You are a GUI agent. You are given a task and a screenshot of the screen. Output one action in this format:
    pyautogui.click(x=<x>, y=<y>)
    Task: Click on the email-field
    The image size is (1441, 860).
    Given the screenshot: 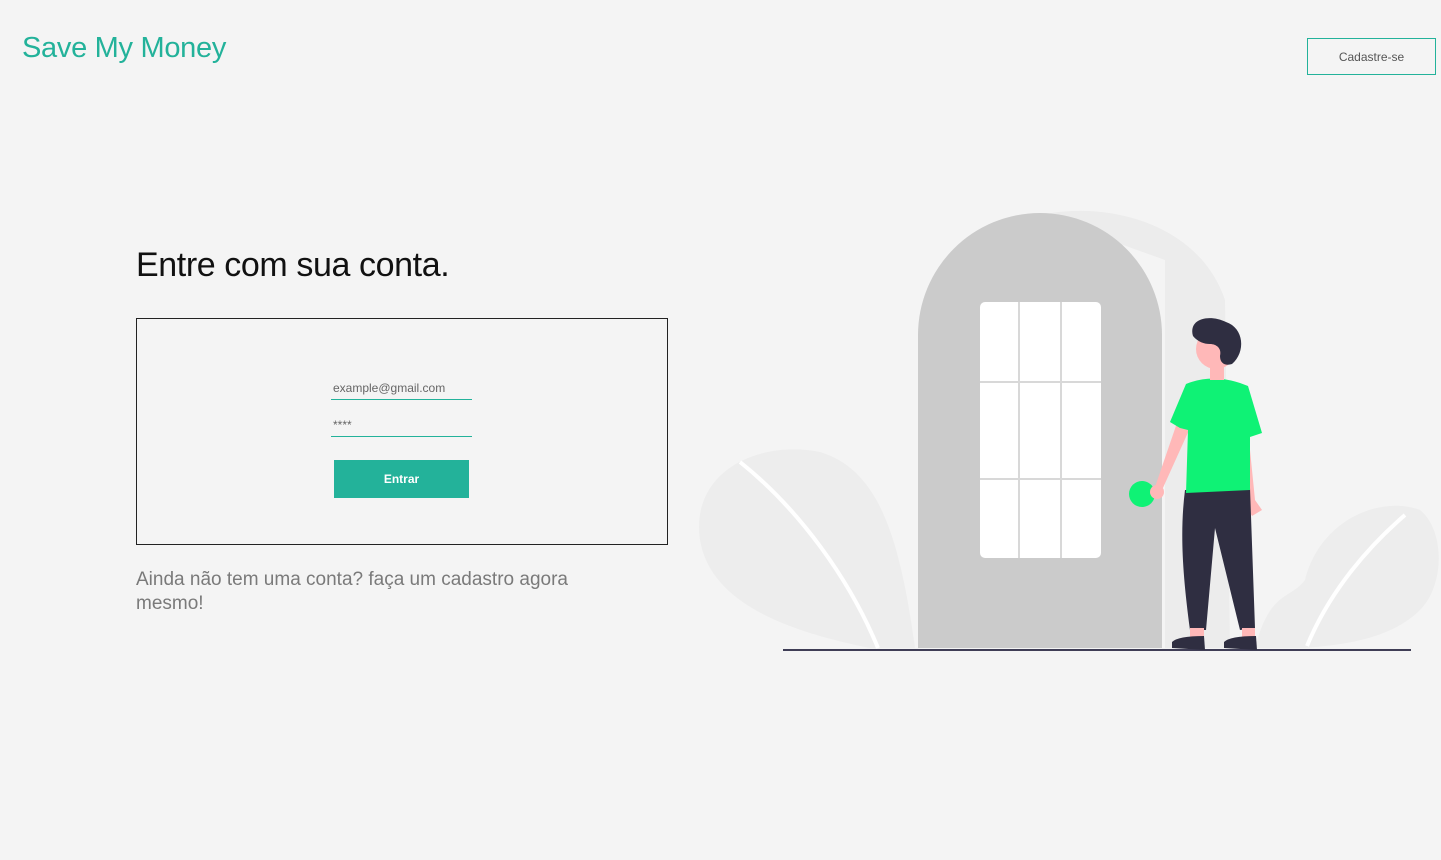 What is the action you would take?
    pyautogui.click(x=401, y=388)
    